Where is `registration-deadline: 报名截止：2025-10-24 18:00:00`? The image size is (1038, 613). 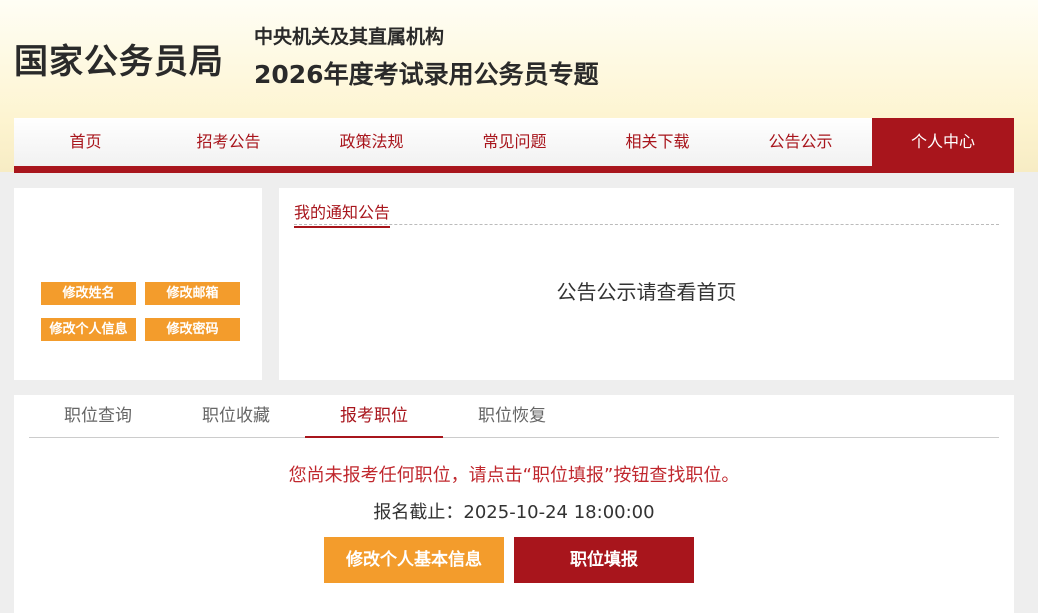
registration-deadline: 报名截止：2025-10-24 18:00:00 is located at coordinates (514, 512).